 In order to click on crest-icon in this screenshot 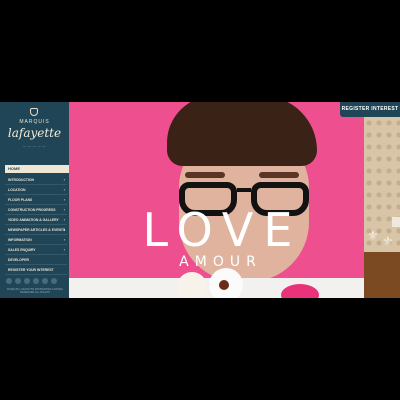, I will do `click(34, 112)`.